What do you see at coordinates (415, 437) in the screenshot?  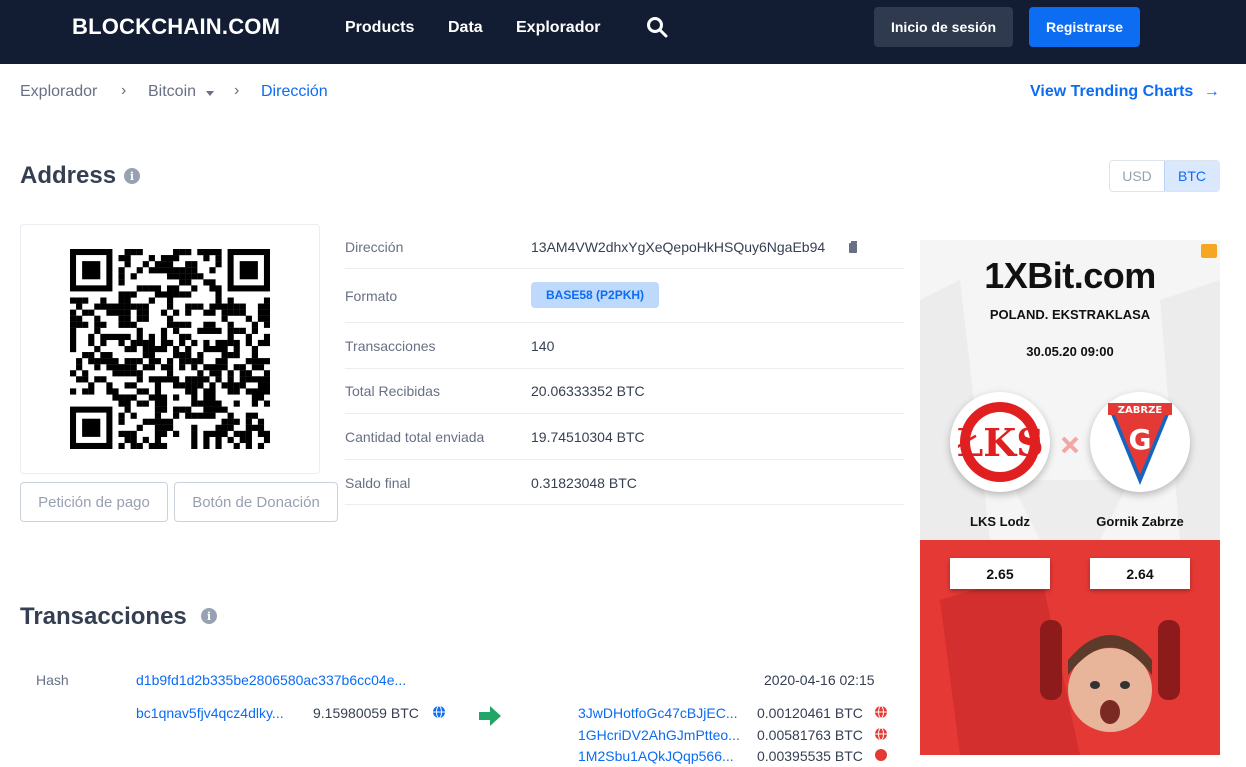 I see `detail-label: Cantidad total enviada` at bounding box center [415, 437].